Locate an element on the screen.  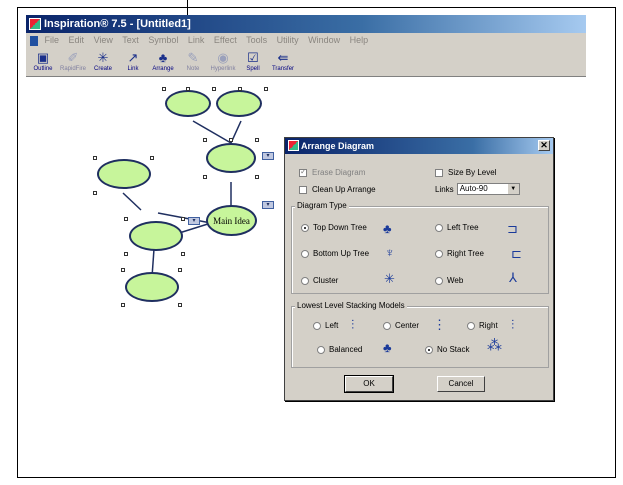
menu-link: Link is located at coordinates (196, 40).